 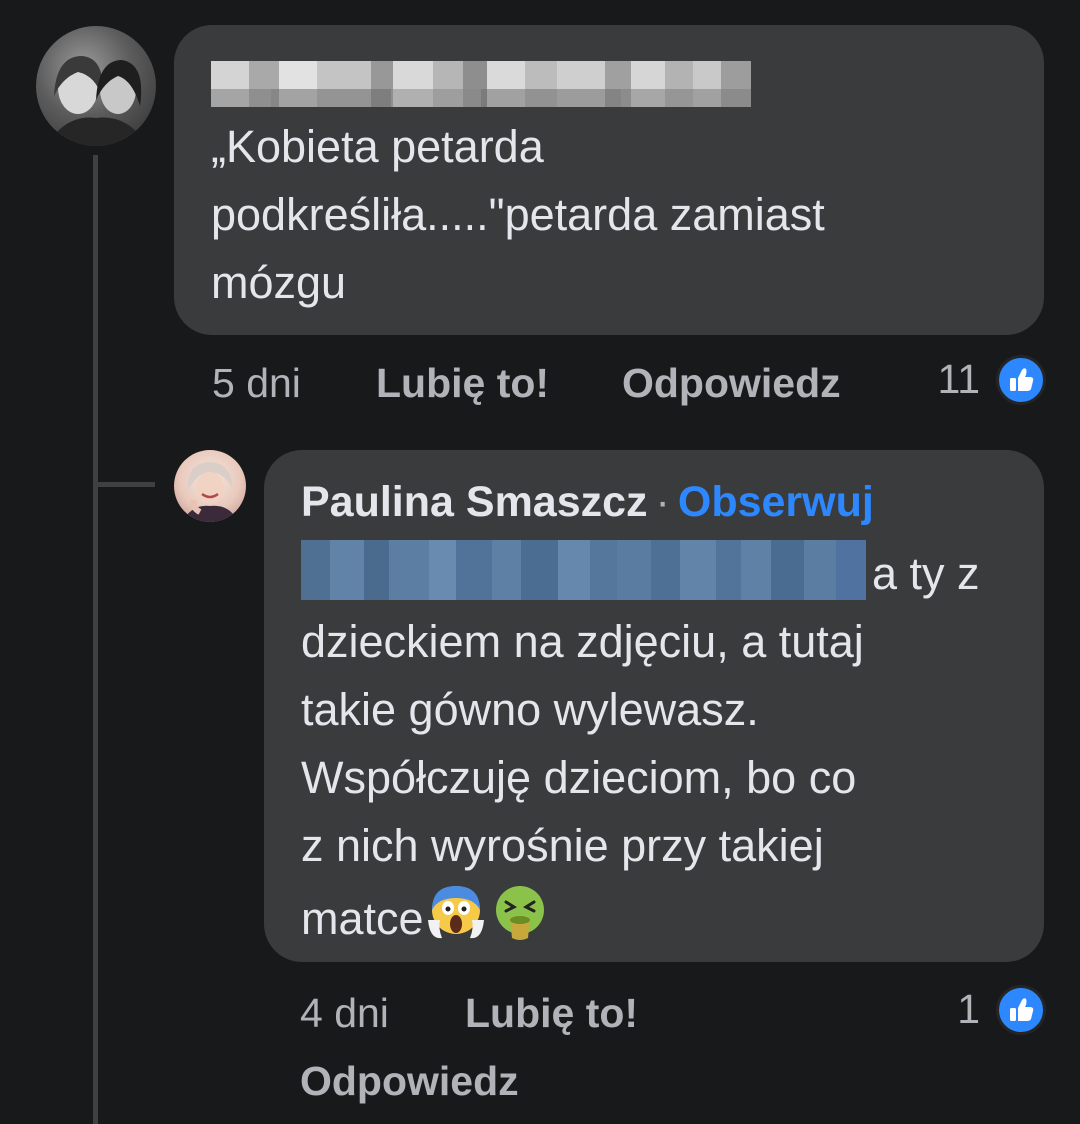 I want to click on comment-text-line: podkreśliła....."petarda zamiast, so click(x=518, y=214).